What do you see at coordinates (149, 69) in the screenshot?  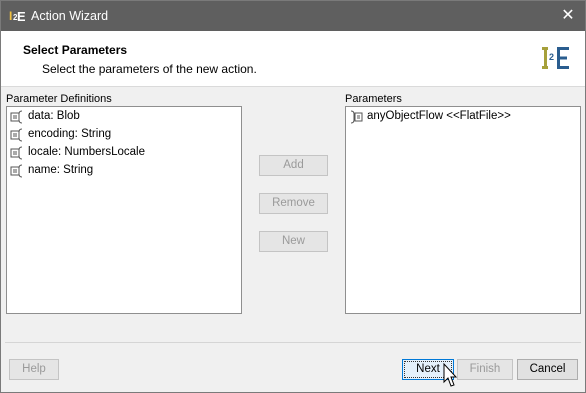 I see `page-subtitle: Select the parameters of the new action.` at bounding box center [149, 69].